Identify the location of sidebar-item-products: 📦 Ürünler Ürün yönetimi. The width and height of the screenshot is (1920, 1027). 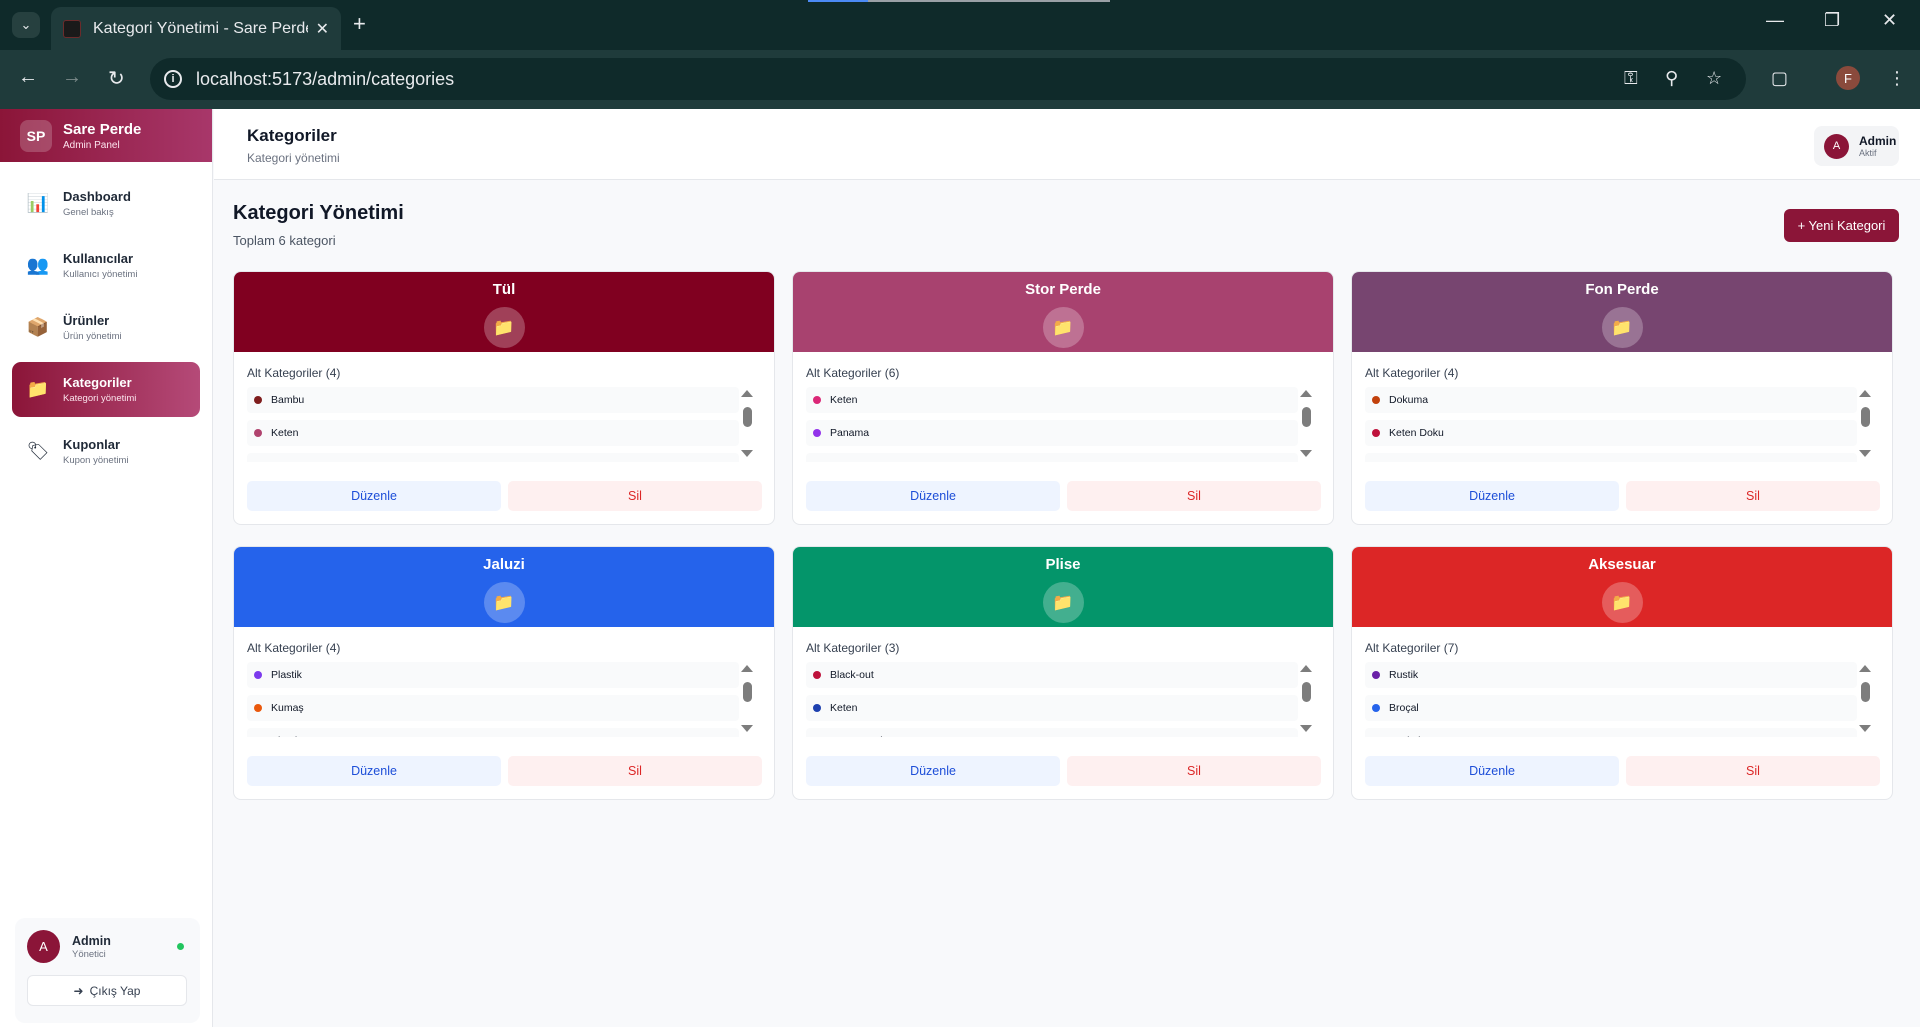
(106, 327).